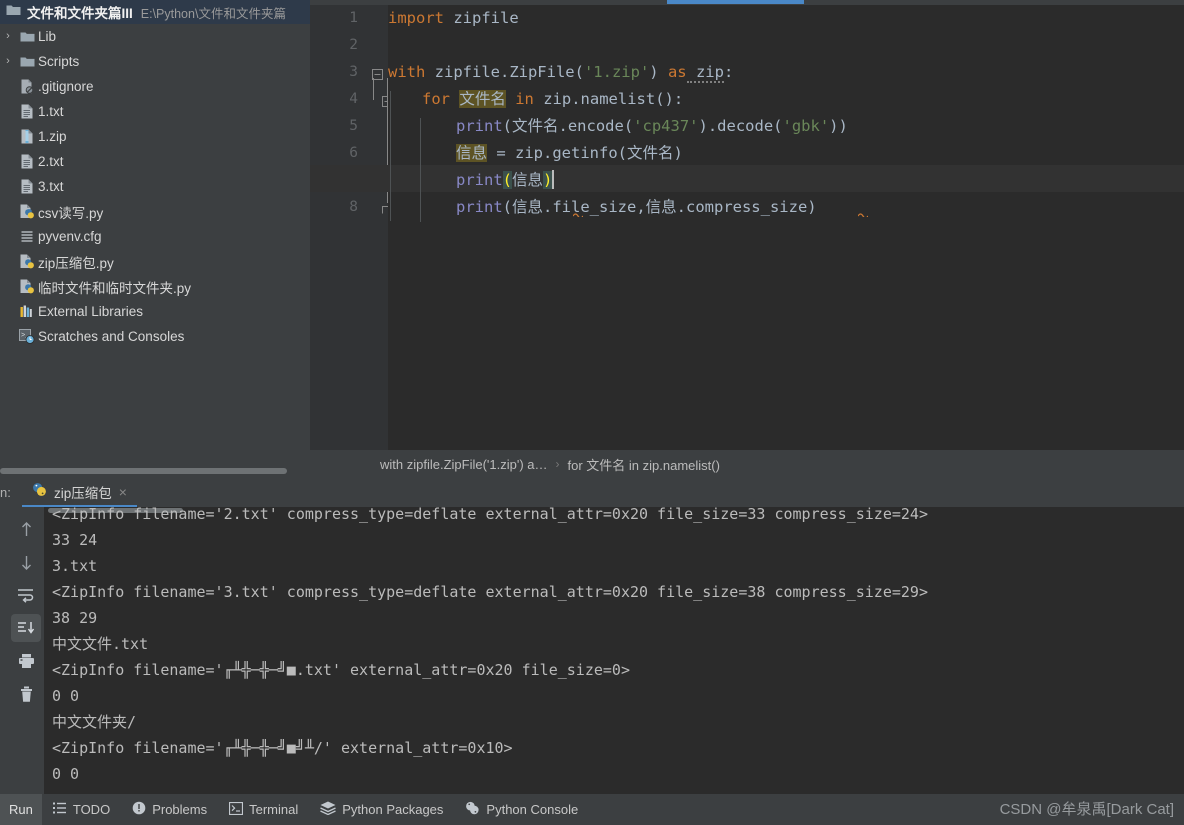 This screenshot has height=825, width=1184. Describe the element at coordinates (481, 18) in the screenshot. I see `module-name: zipfile` at that location.